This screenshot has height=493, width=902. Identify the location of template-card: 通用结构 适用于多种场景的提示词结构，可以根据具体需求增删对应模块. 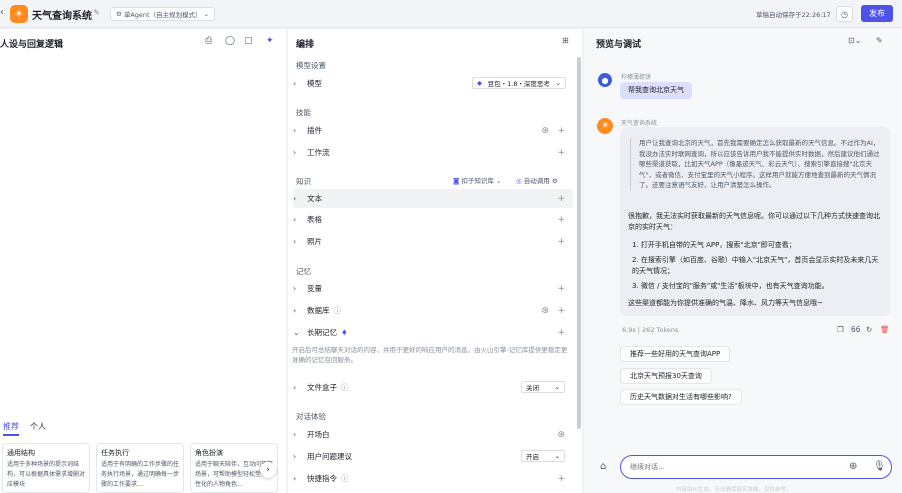
(46, 468).